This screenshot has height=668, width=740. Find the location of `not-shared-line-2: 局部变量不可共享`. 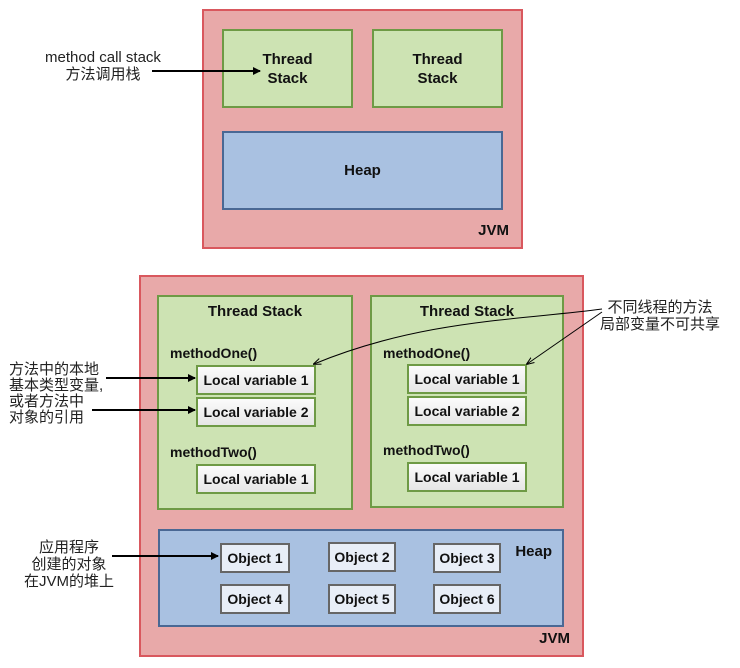

not-shared-line-2: 局部变量不可共享 is located at coordinates (660, 324).